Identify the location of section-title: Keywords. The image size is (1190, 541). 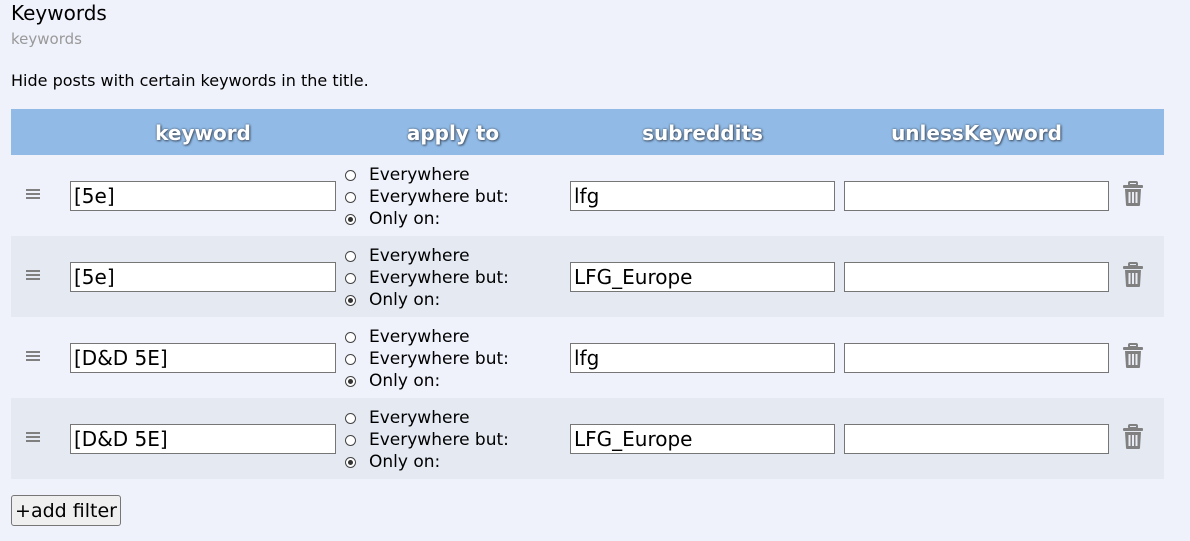
(59, 13).